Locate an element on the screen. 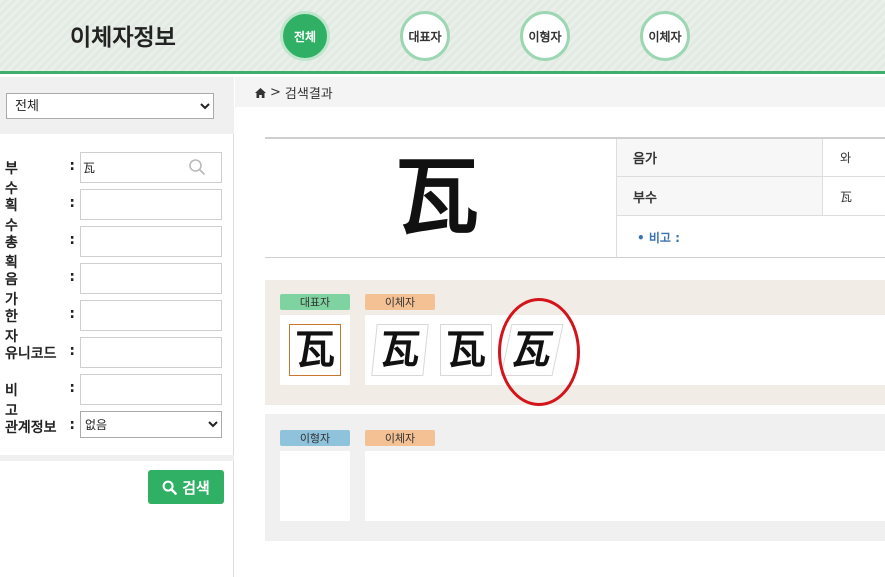 Image resolution: width=885 pixels, height=577 pixels. breadcrumb-bar: > 검색결과 is located at coordinates (560, 92).